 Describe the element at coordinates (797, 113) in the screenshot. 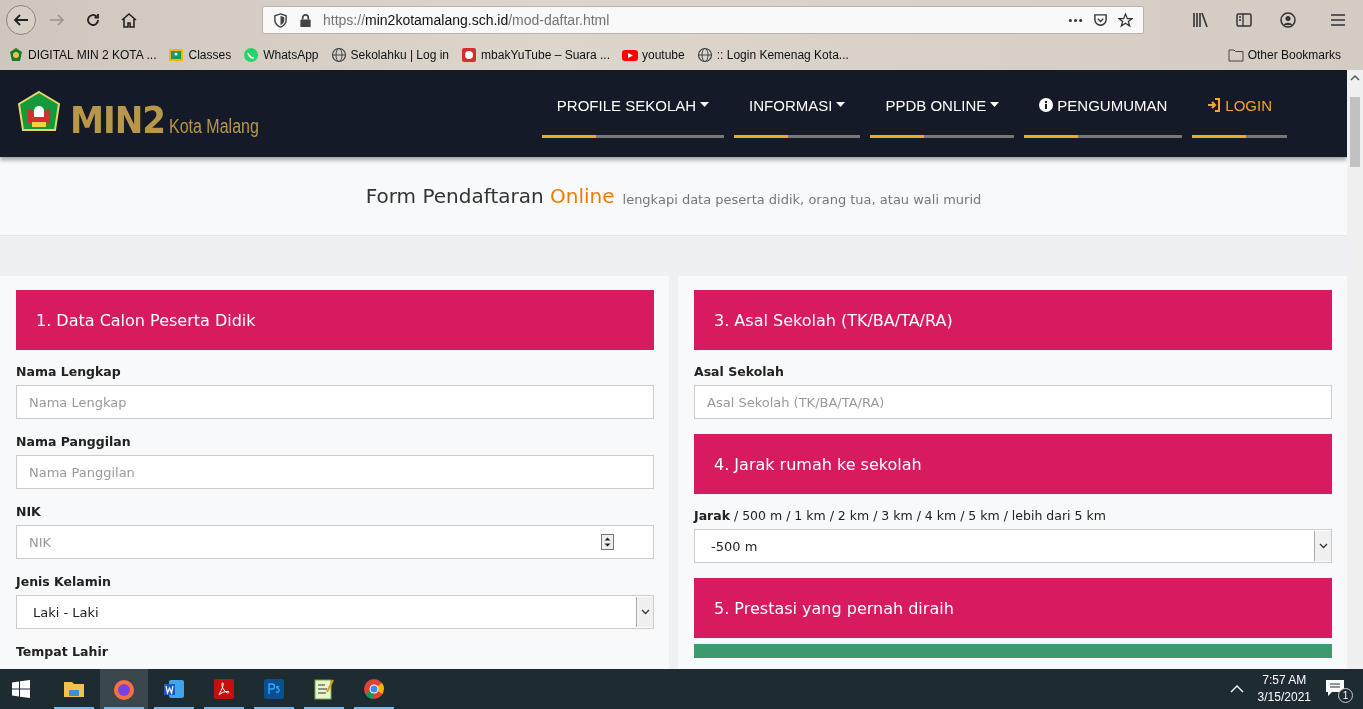

I see `nav-link: INFORMASI` at that location.